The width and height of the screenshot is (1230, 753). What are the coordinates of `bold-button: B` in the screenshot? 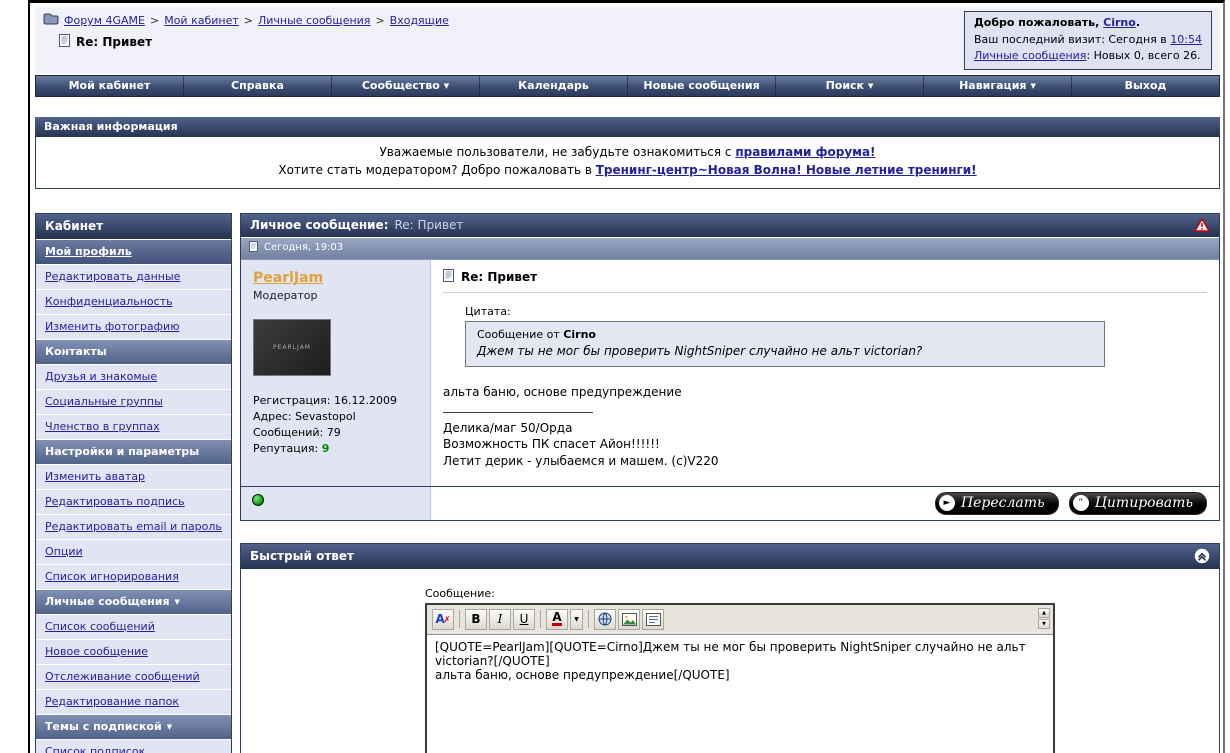 It's located at (476, 619).